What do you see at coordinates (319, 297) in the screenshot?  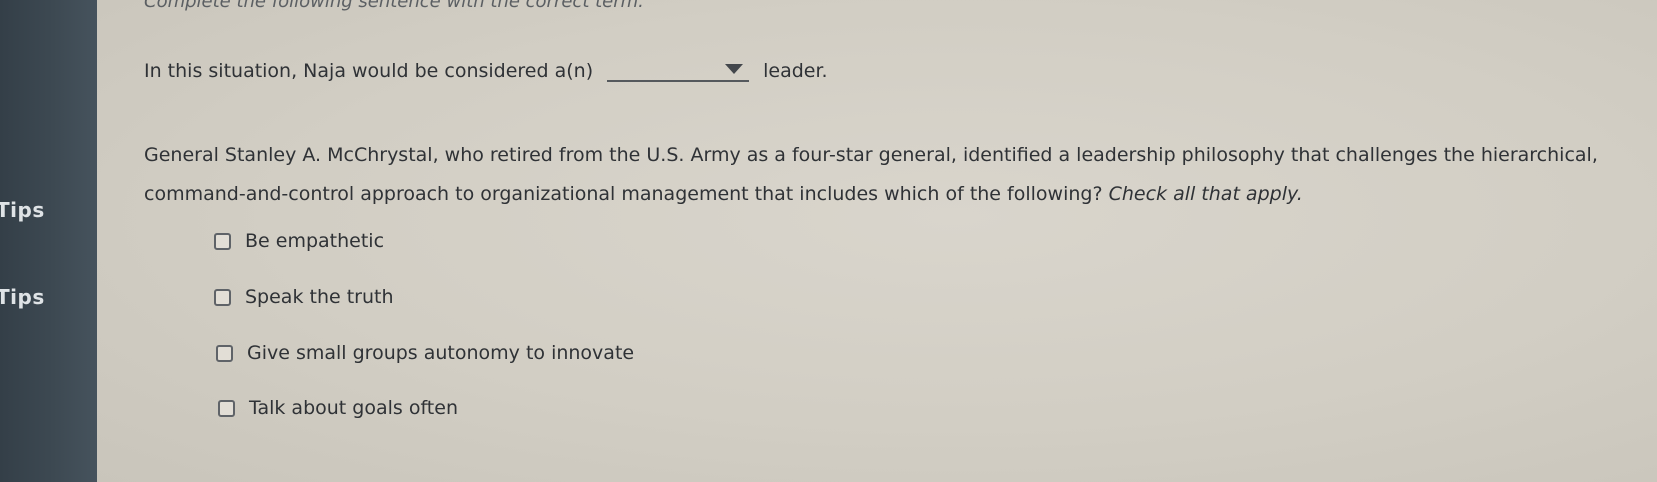 I see `option-label: Speak the truth` at bounding box center [319, 297].